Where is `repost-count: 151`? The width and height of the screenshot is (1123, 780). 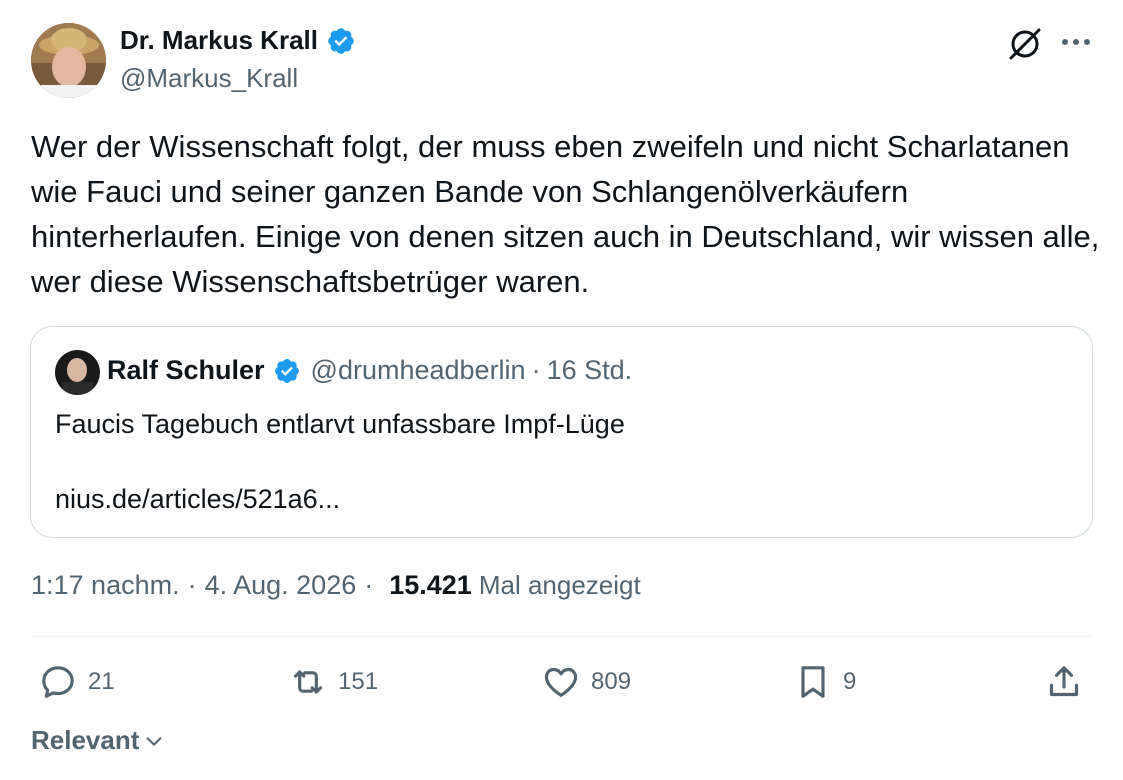
repost-count: 151 is located at coordinates (358, 681).